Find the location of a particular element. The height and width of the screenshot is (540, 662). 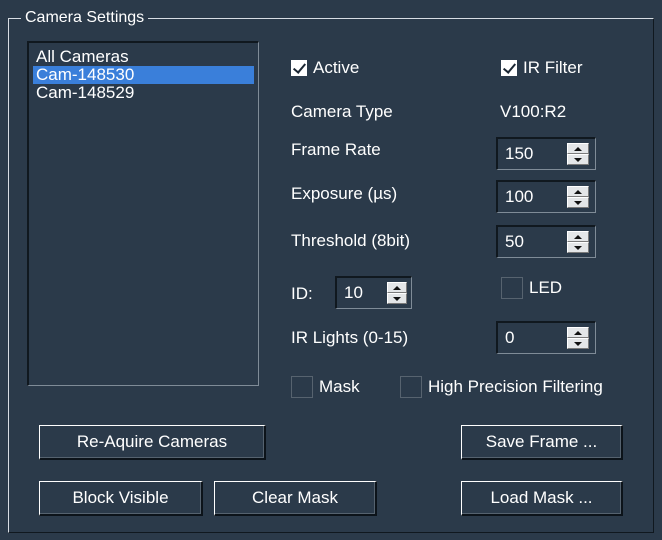

clear-mask-button: Clear Mask is located at coordinates (295, 498).